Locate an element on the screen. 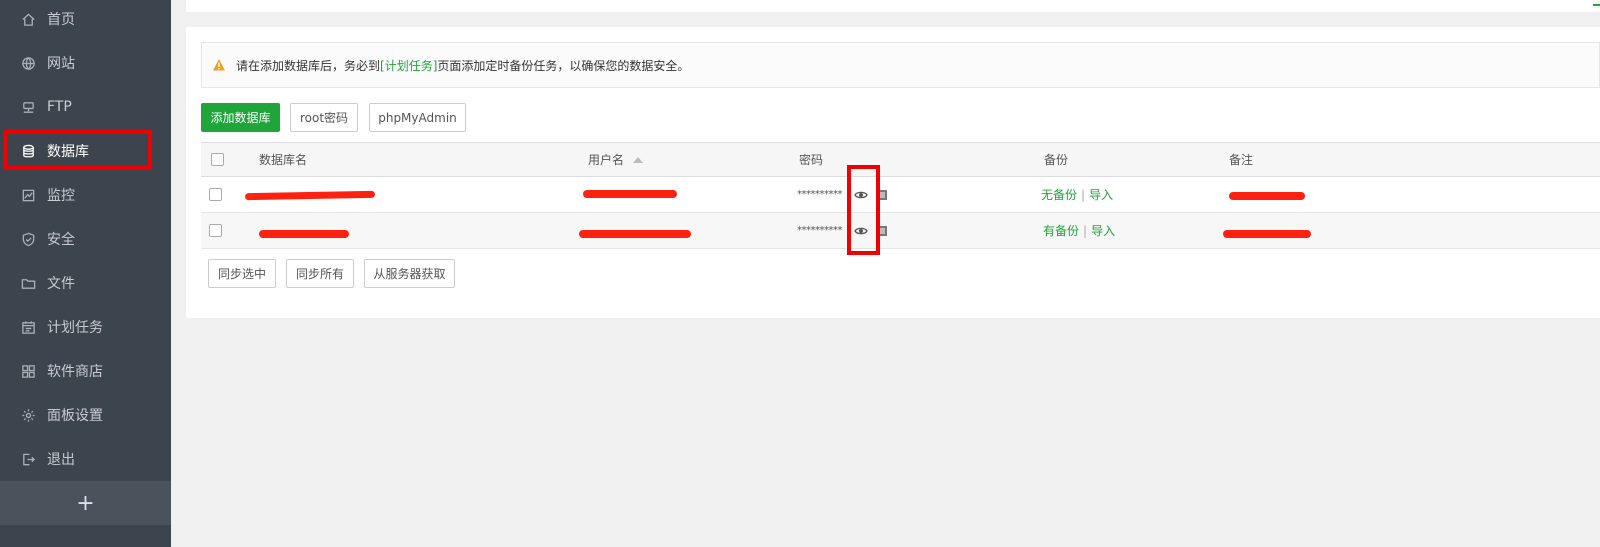 The height and width of the screenshot is (547, 1600). sidebar-add-button: + is located at coordinates (85, 503).